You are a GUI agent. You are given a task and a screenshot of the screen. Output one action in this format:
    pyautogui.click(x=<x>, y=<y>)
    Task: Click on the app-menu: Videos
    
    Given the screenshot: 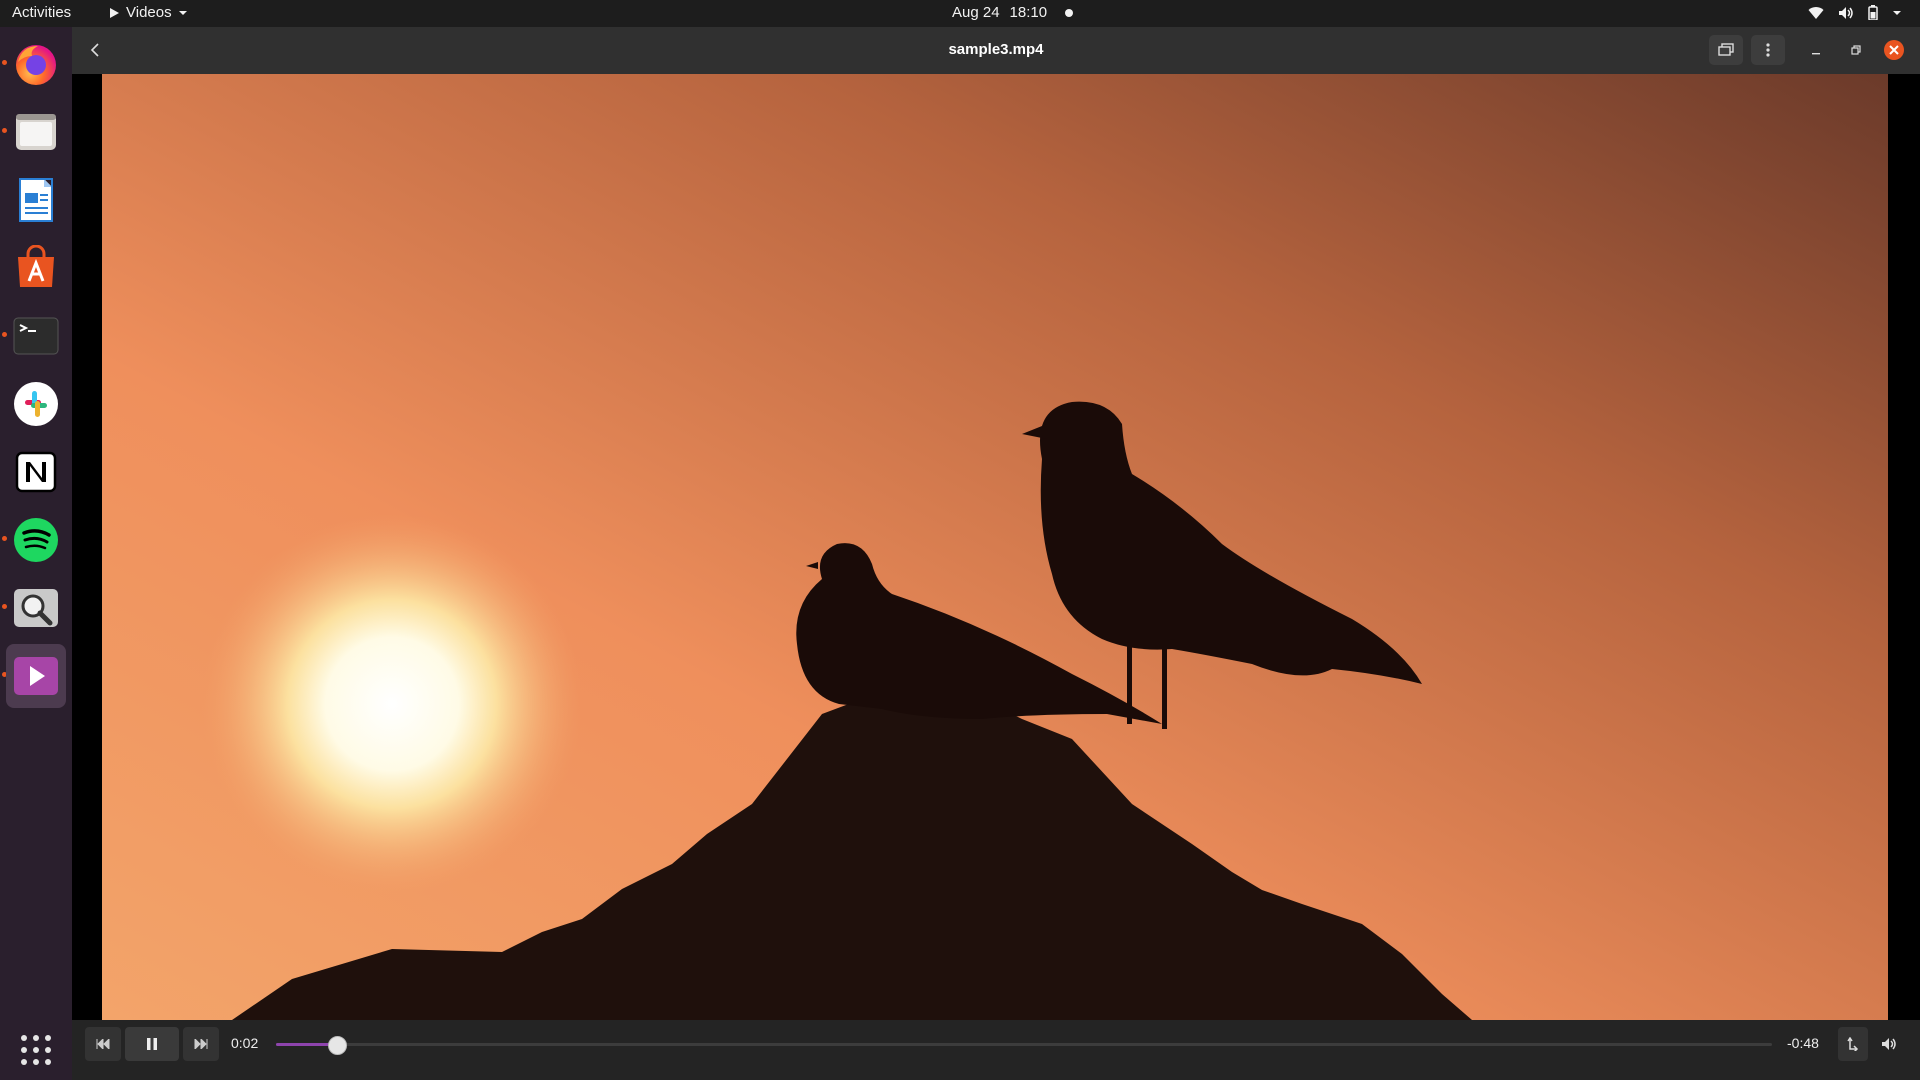 What is the action you would take?
    pyautogui.click(x=148, y=12)
    